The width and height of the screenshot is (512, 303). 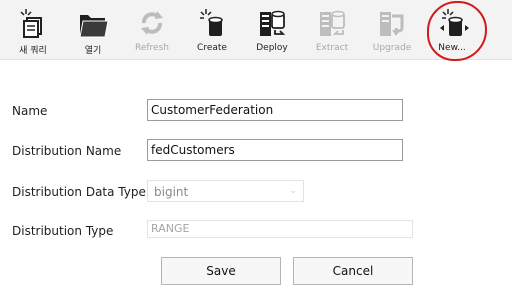 I want to click on upgrade-icon, so click(x=392, y=24).